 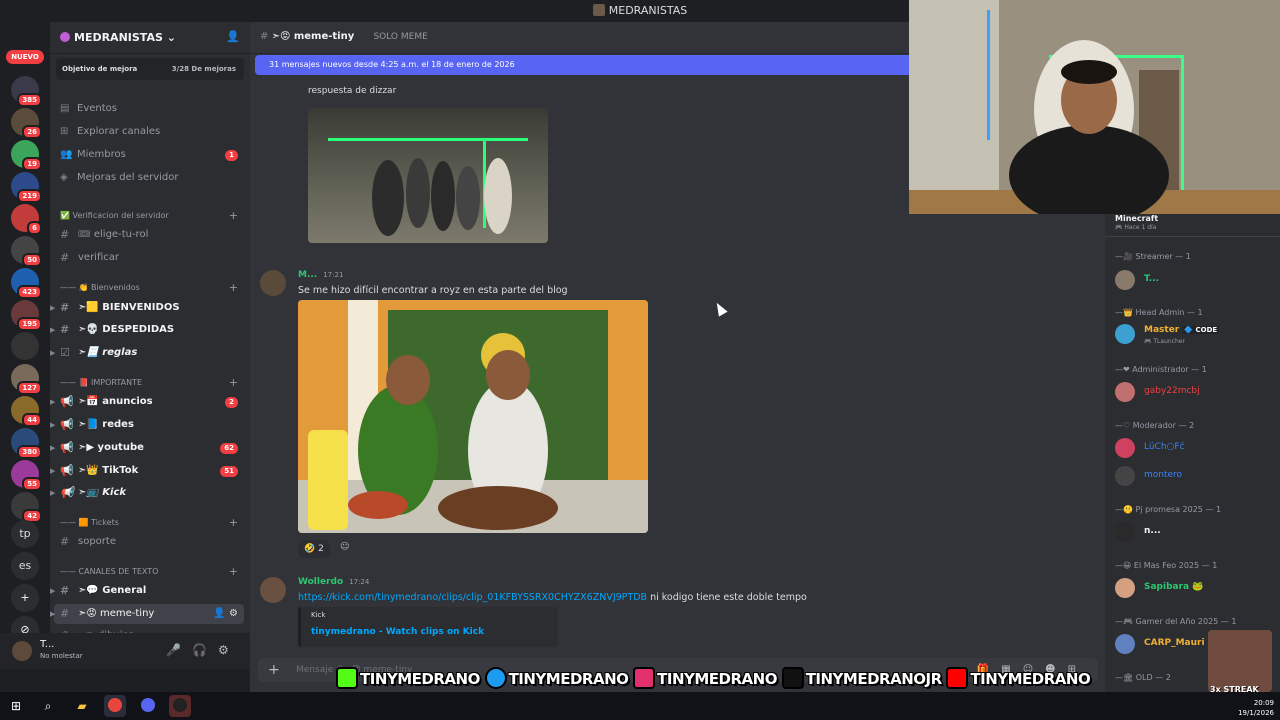 I want to click on browse-icon: ⊞, so click(x=64, y=131).